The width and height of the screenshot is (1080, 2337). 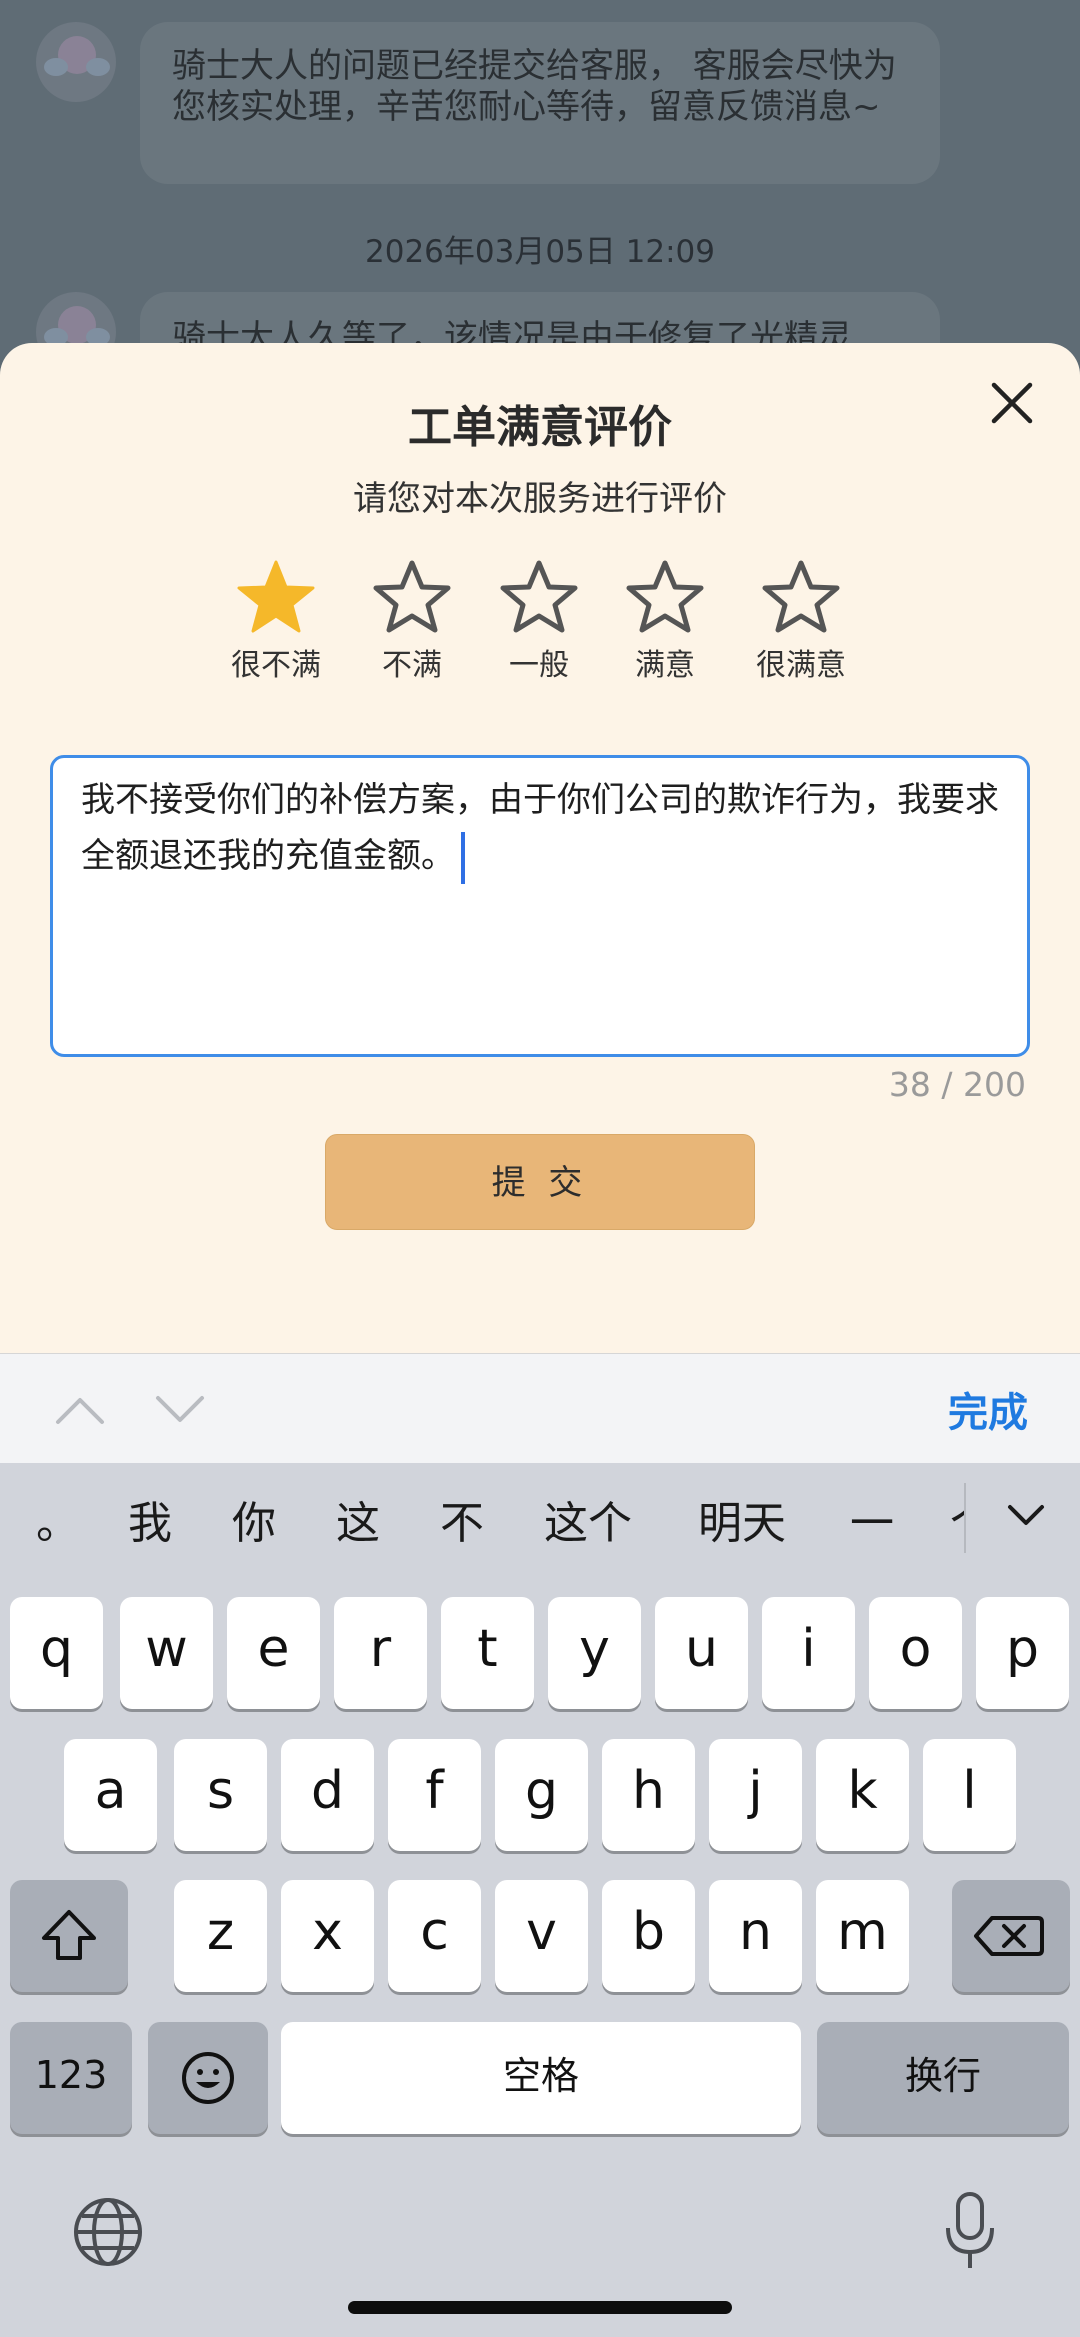 What do you see at coordinates (665, 665) in the screenshot?
I see `star-label: 满意` at bounding box center [665, 665].